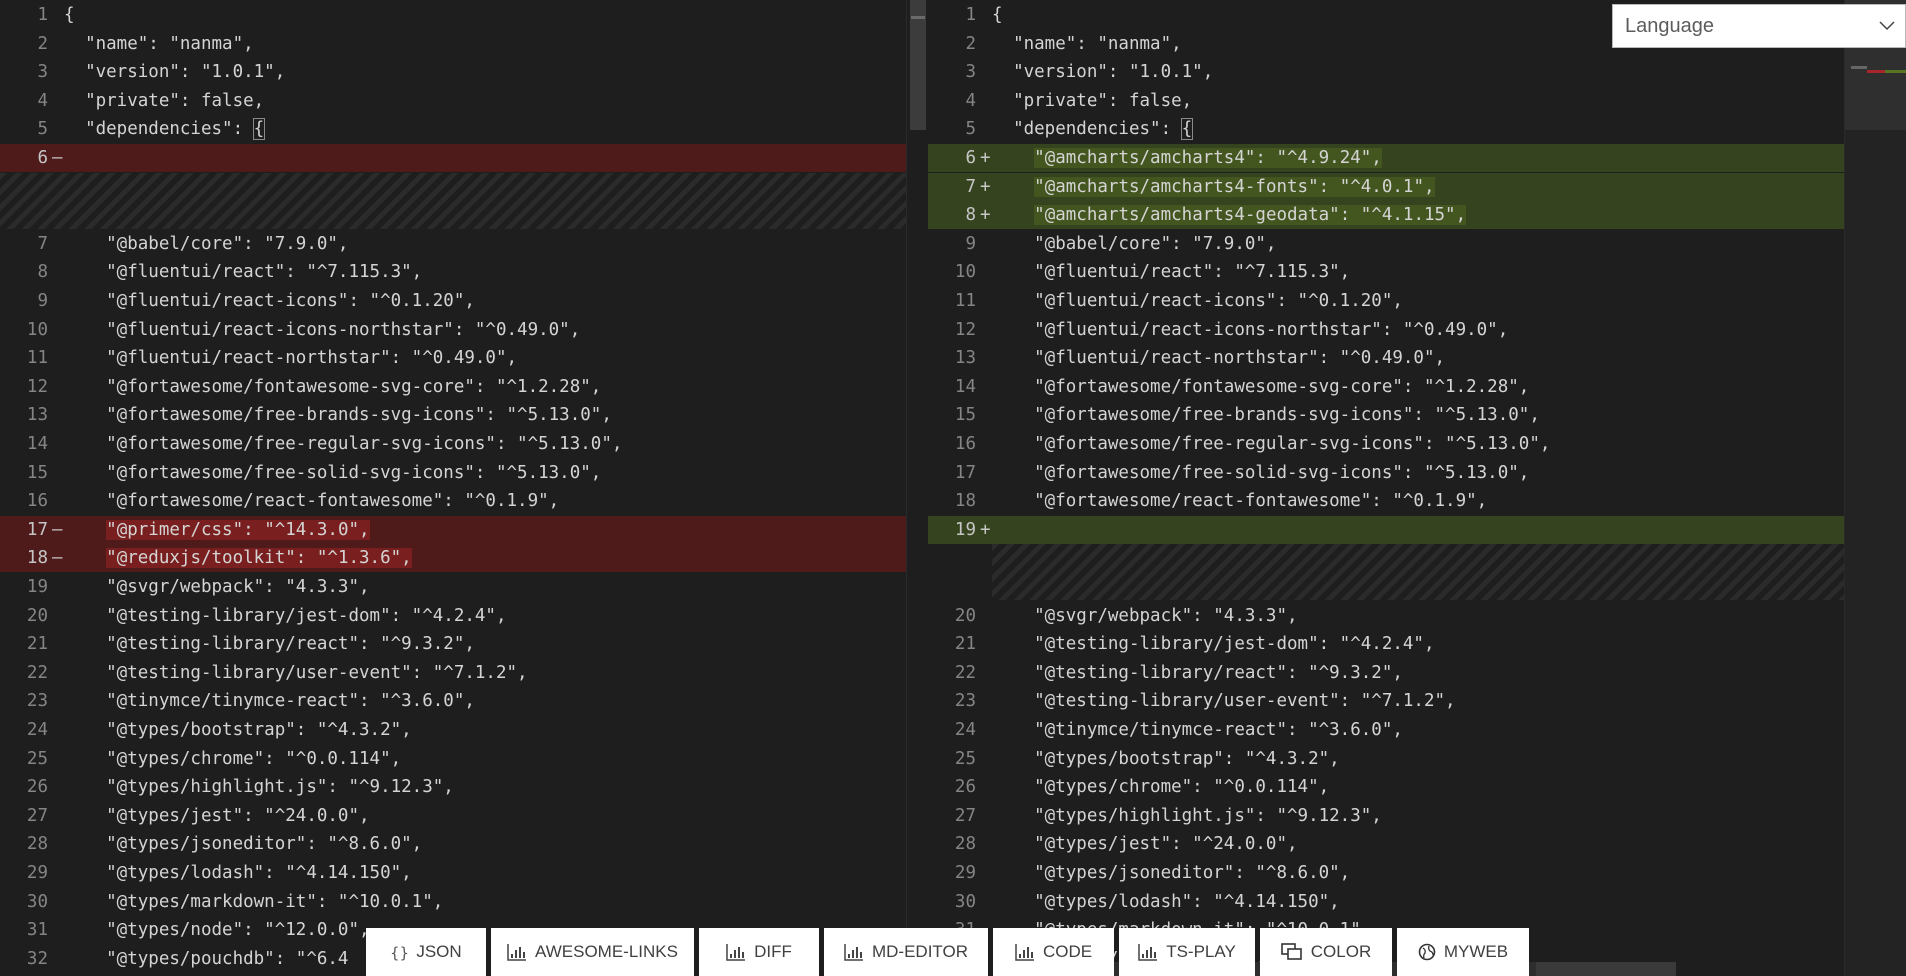 The width and height of the screenshot is (1906, 976). I want to click on modified-code-line: 25 "@types/bootstrap": "^4.3.2",, so click(1397, 759).